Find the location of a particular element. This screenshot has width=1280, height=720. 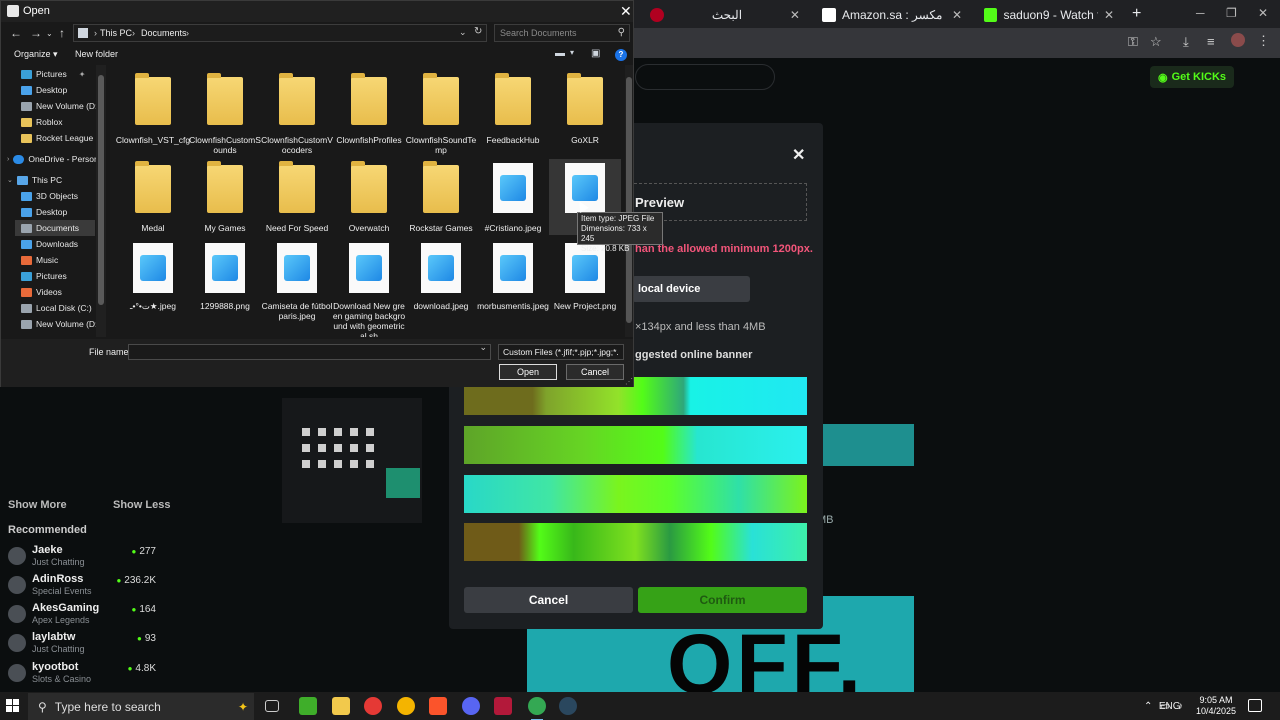

task-view-icon is located at coordinates (272, 706).